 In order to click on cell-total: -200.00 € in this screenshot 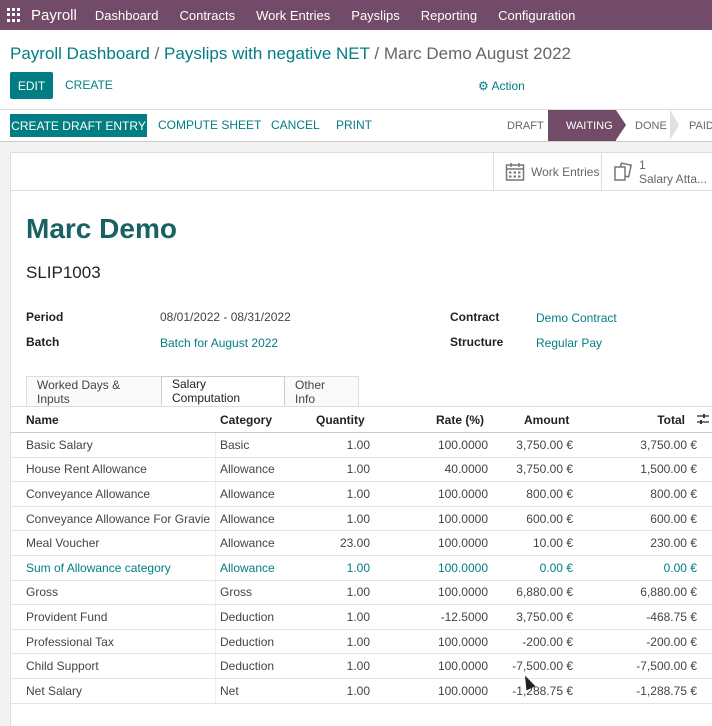, I will do `click(671, 641)`.